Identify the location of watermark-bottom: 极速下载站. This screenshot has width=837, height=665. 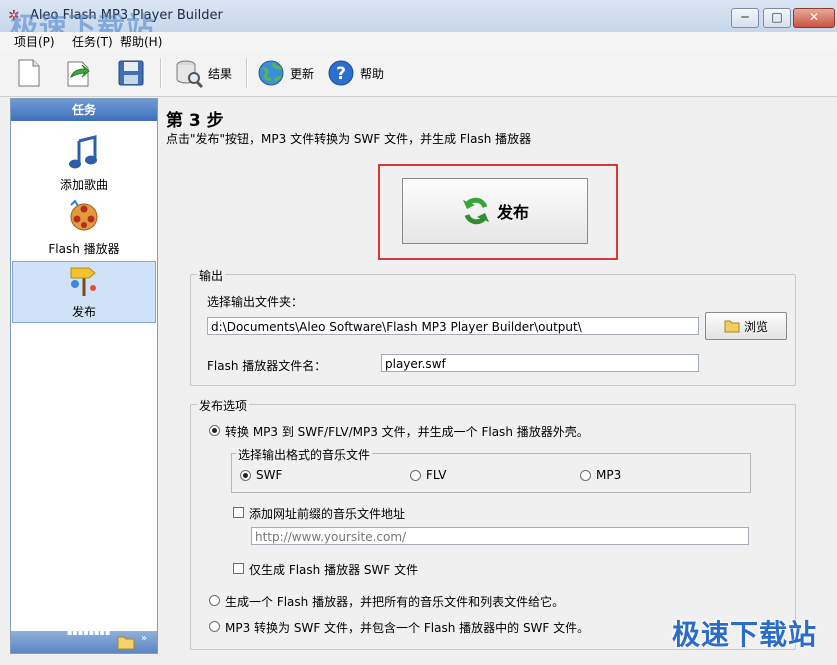
(744, 634).